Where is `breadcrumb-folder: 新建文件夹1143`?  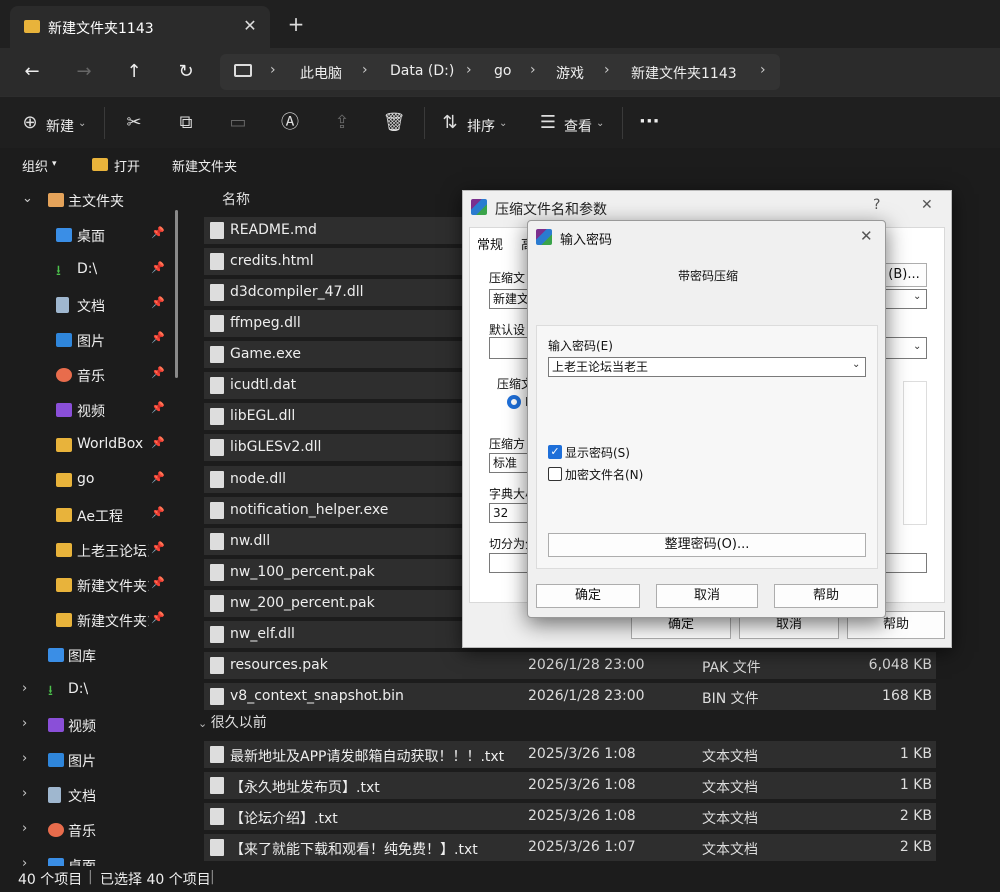 breadcrumb-folder: 新建文件夹1143 is located at coordinates (684, 73).